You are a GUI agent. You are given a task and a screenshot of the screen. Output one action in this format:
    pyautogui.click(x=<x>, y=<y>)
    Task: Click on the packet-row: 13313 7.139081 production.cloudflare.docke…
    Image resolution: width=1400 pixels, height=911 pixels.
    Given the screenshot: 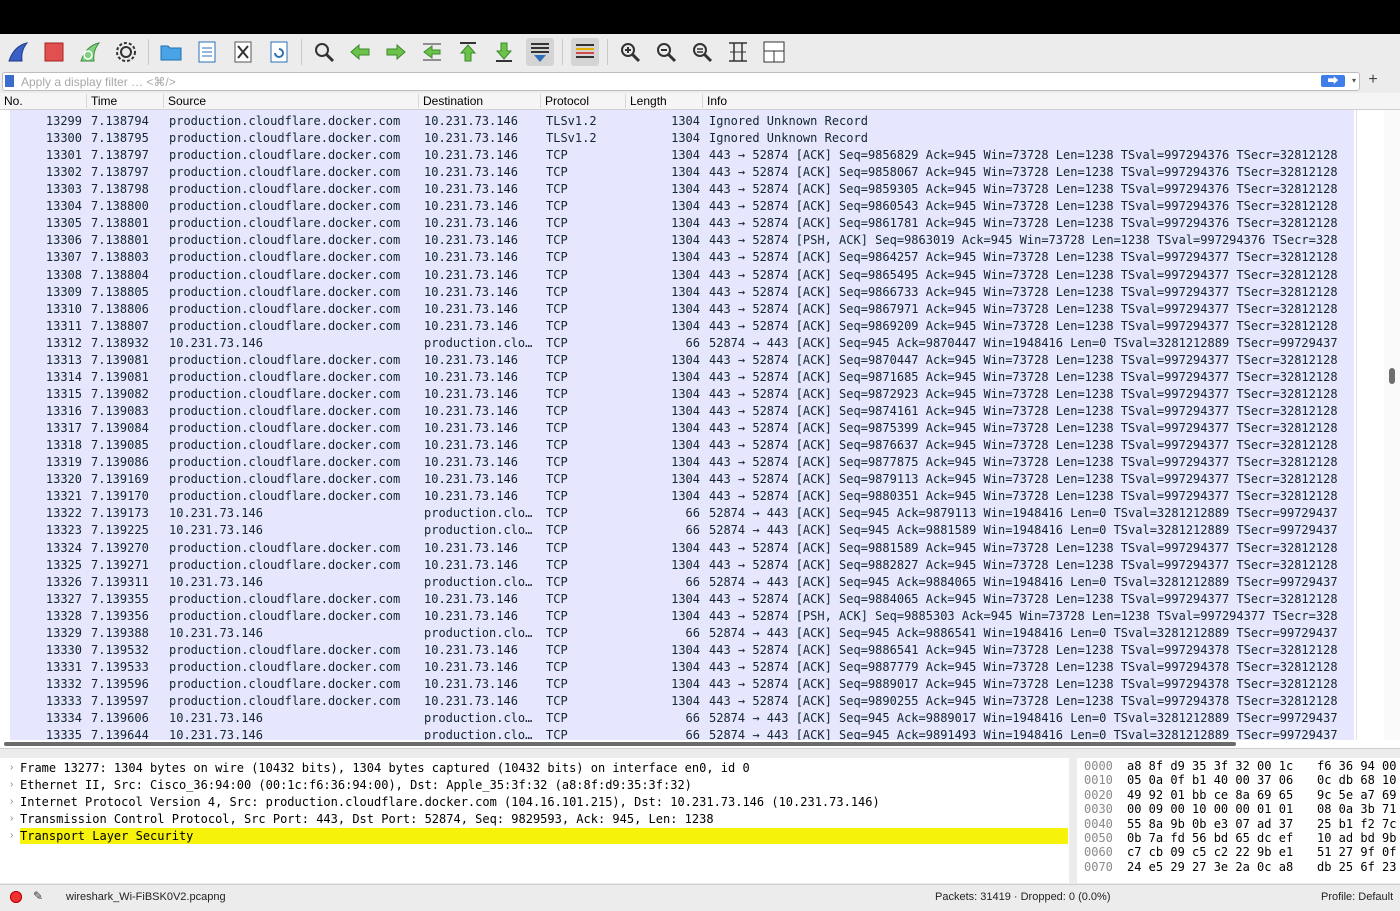 What is the action you would take?
    pyautogui.click(x=682, y=360)
    